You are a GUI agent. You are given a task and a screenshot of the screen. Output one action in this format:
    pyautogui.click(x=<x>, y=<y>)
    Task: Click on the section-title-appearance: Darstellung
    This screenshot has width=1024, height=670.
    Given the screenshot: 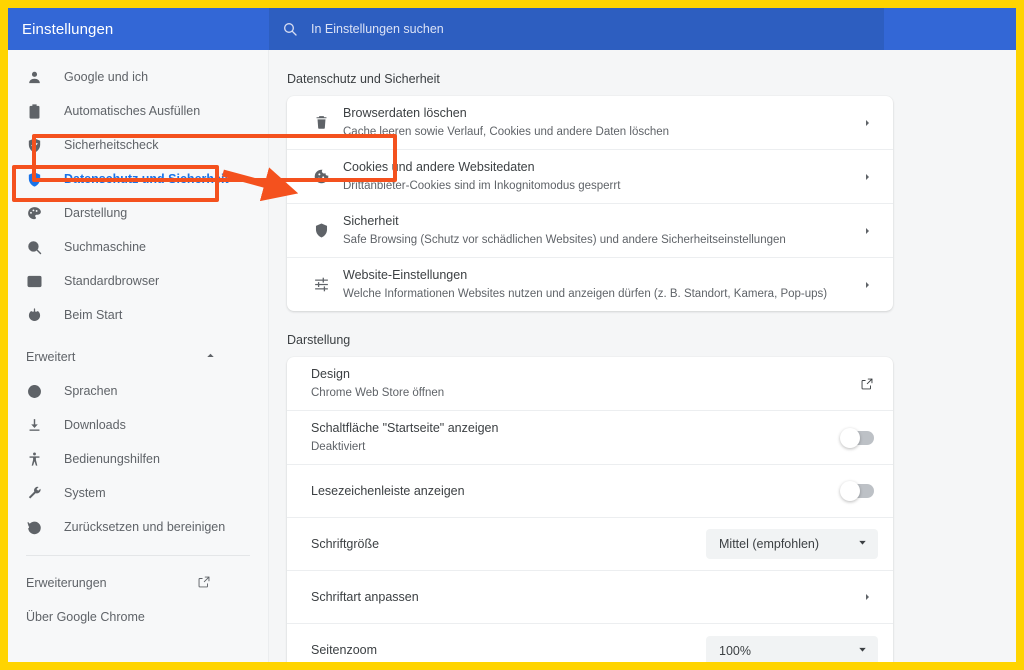 What is the action you would take?
    pyautogui.click(x=319, y=340)
    